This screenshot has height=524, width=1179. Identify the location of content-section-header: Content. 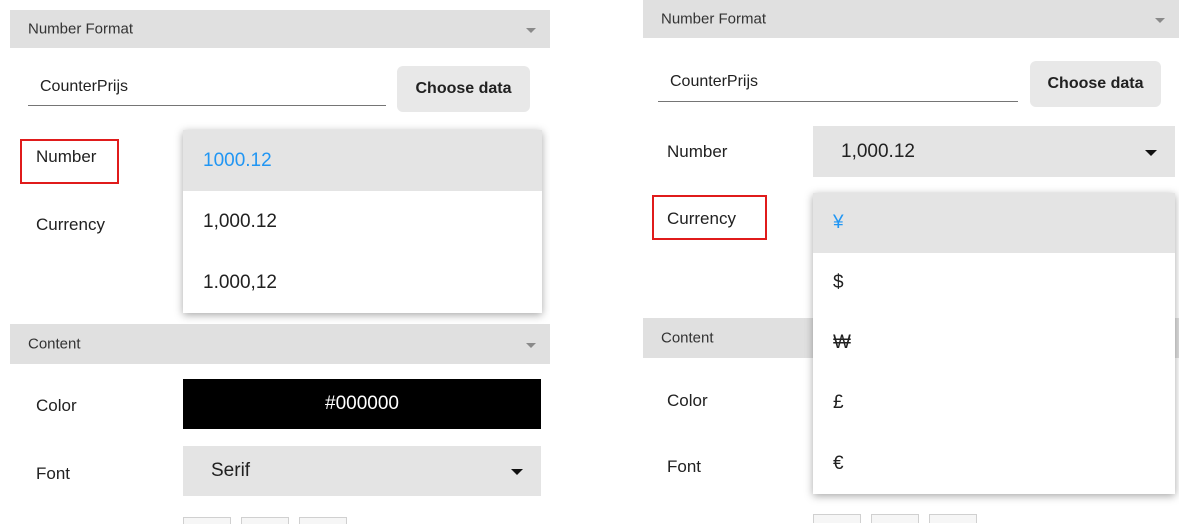
(280, 344).